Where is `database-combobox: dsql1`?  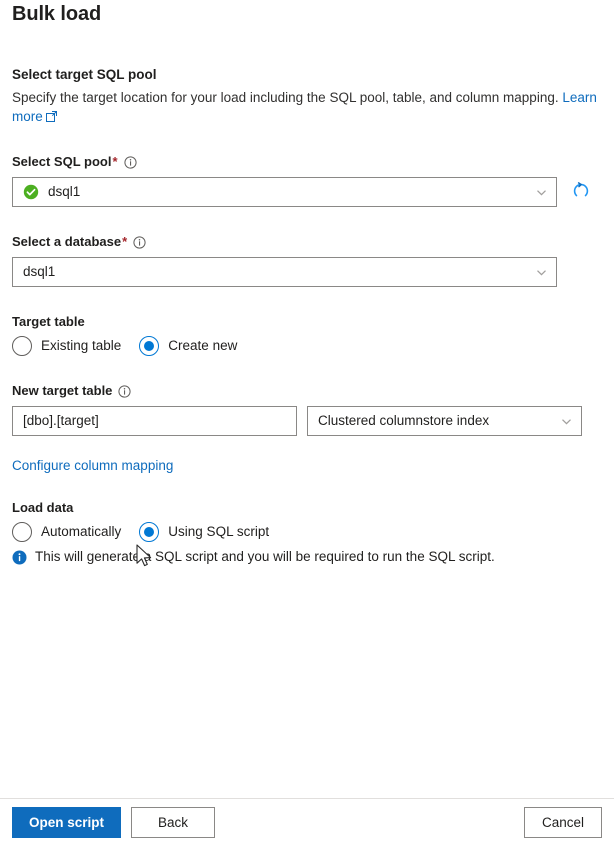 database-combobox: dsql1 is located at coordinates (284, 272).